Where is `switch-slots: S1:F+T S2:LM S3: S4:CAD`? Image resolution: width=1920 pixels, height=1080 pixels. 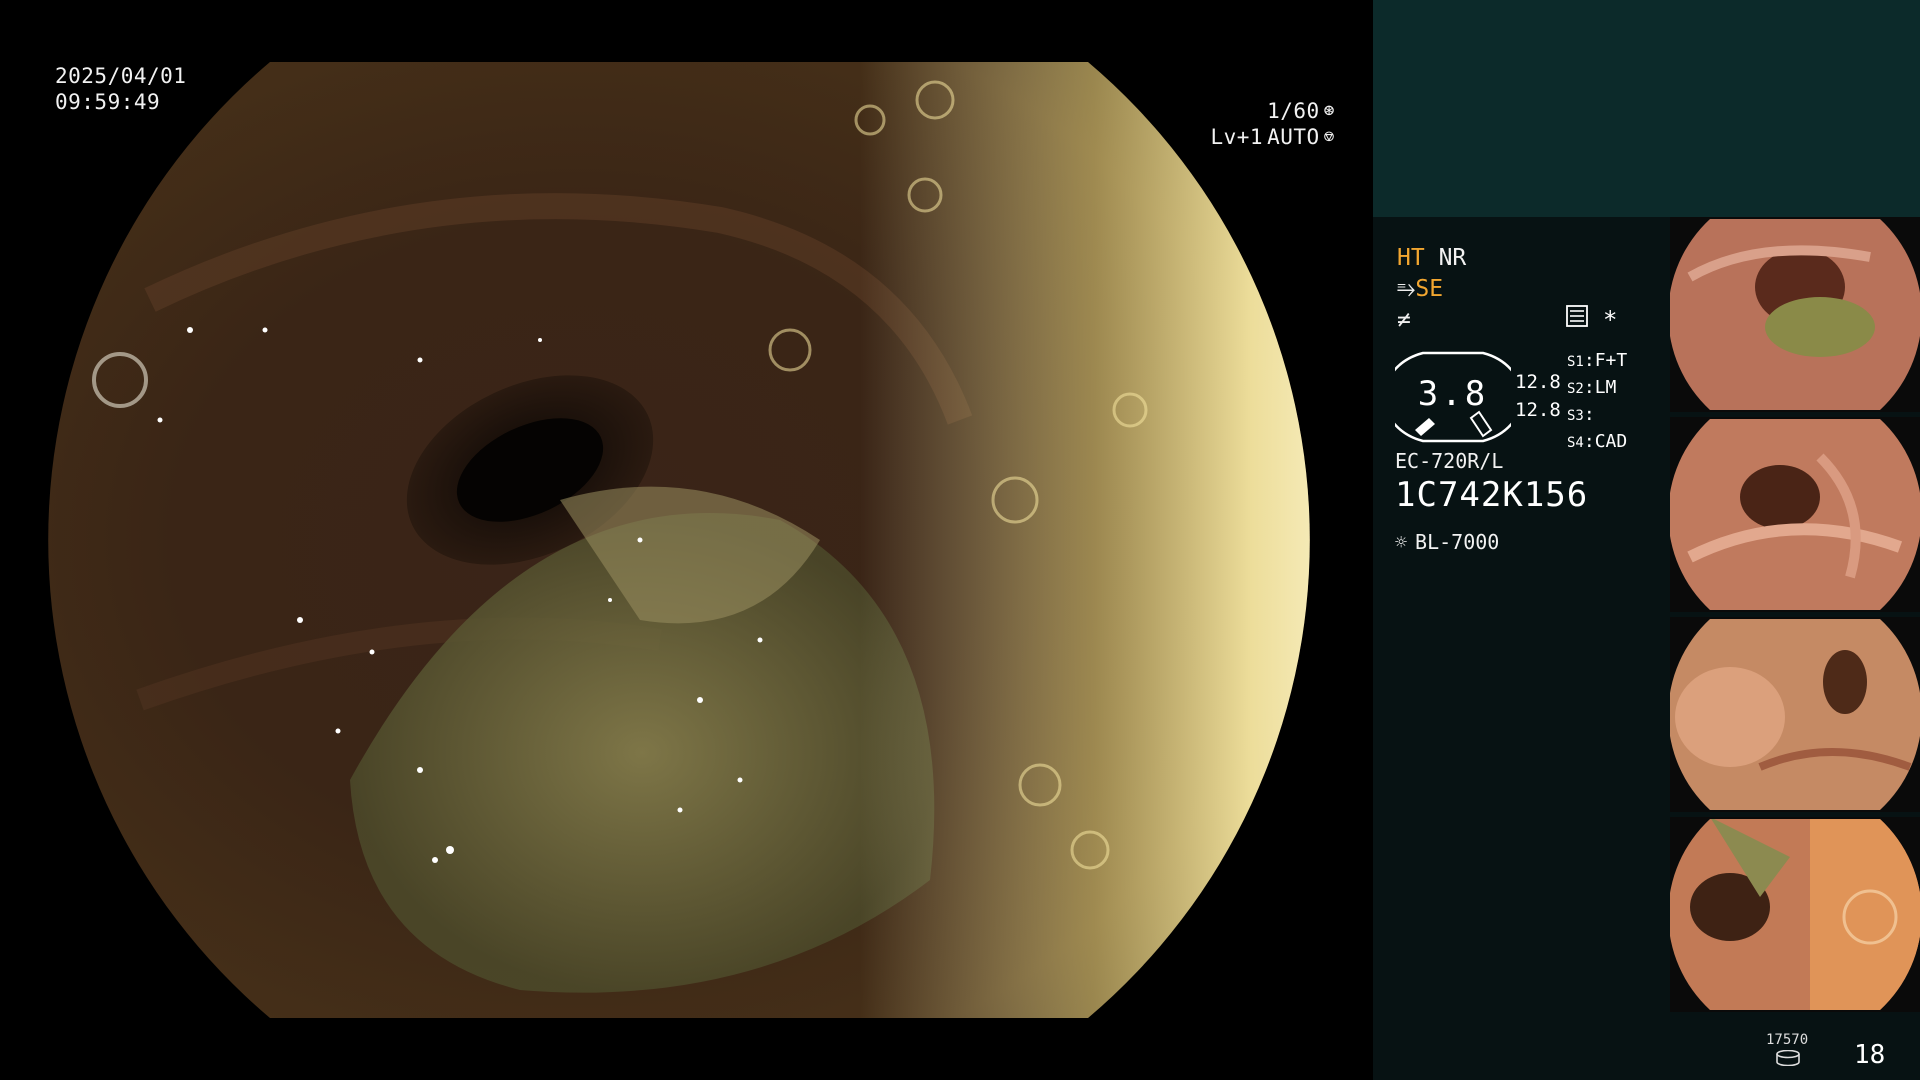 switch-slots: S1:F+T S2:LM S3: S4:CAD is located at coordinates (1597, 402).